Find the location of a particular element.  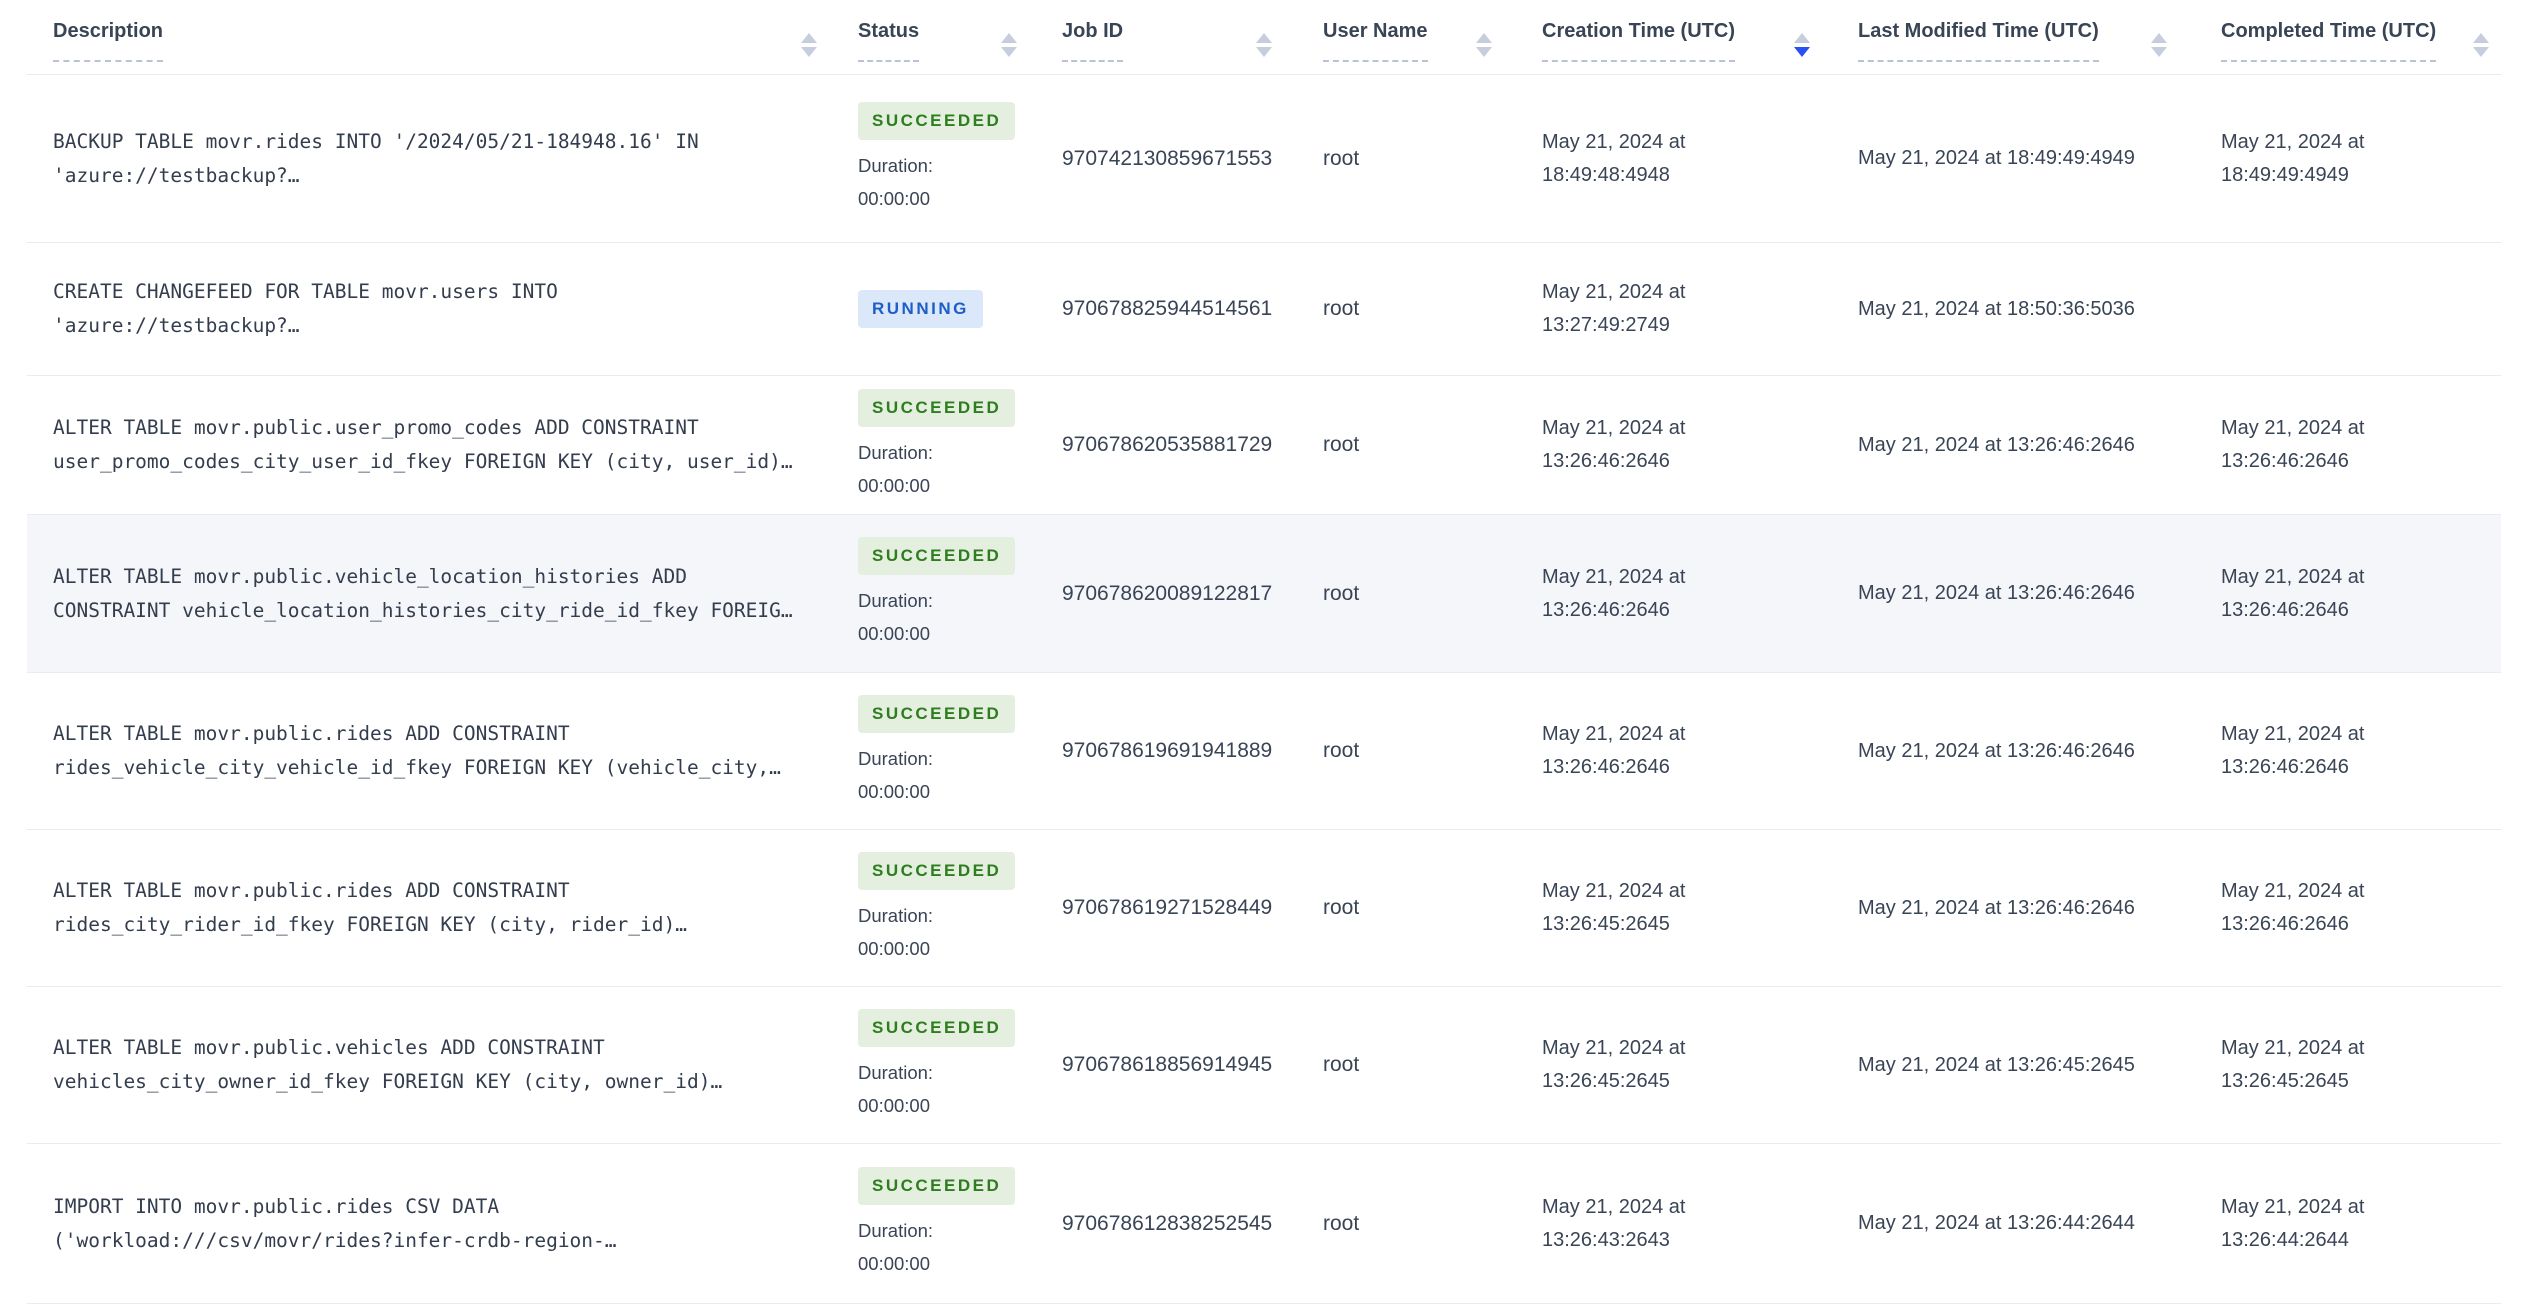

column-header-label: User Name is located at coordinates (1375, 40).